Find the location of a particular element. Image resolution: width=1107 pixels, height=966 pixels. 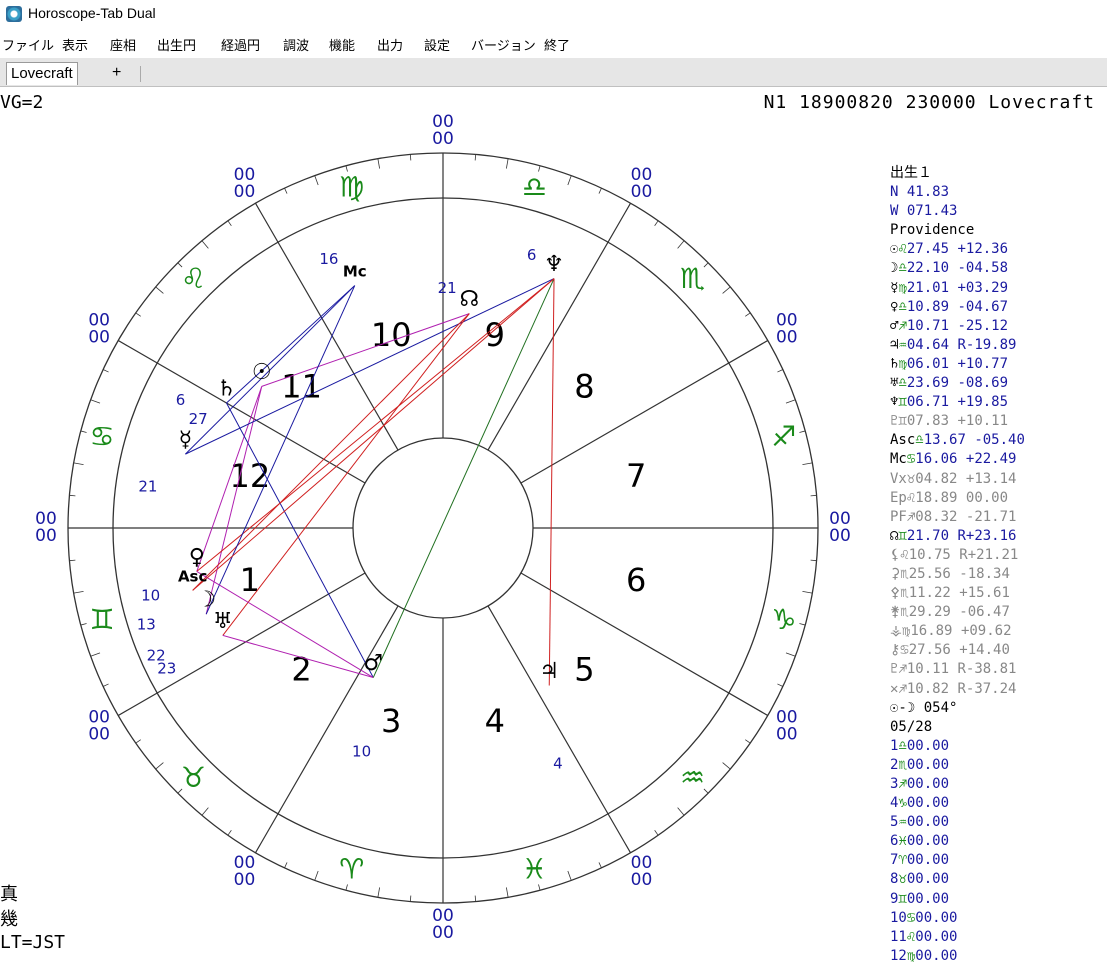

planet-declination: -04.67 is located at coordinates (983, 306).